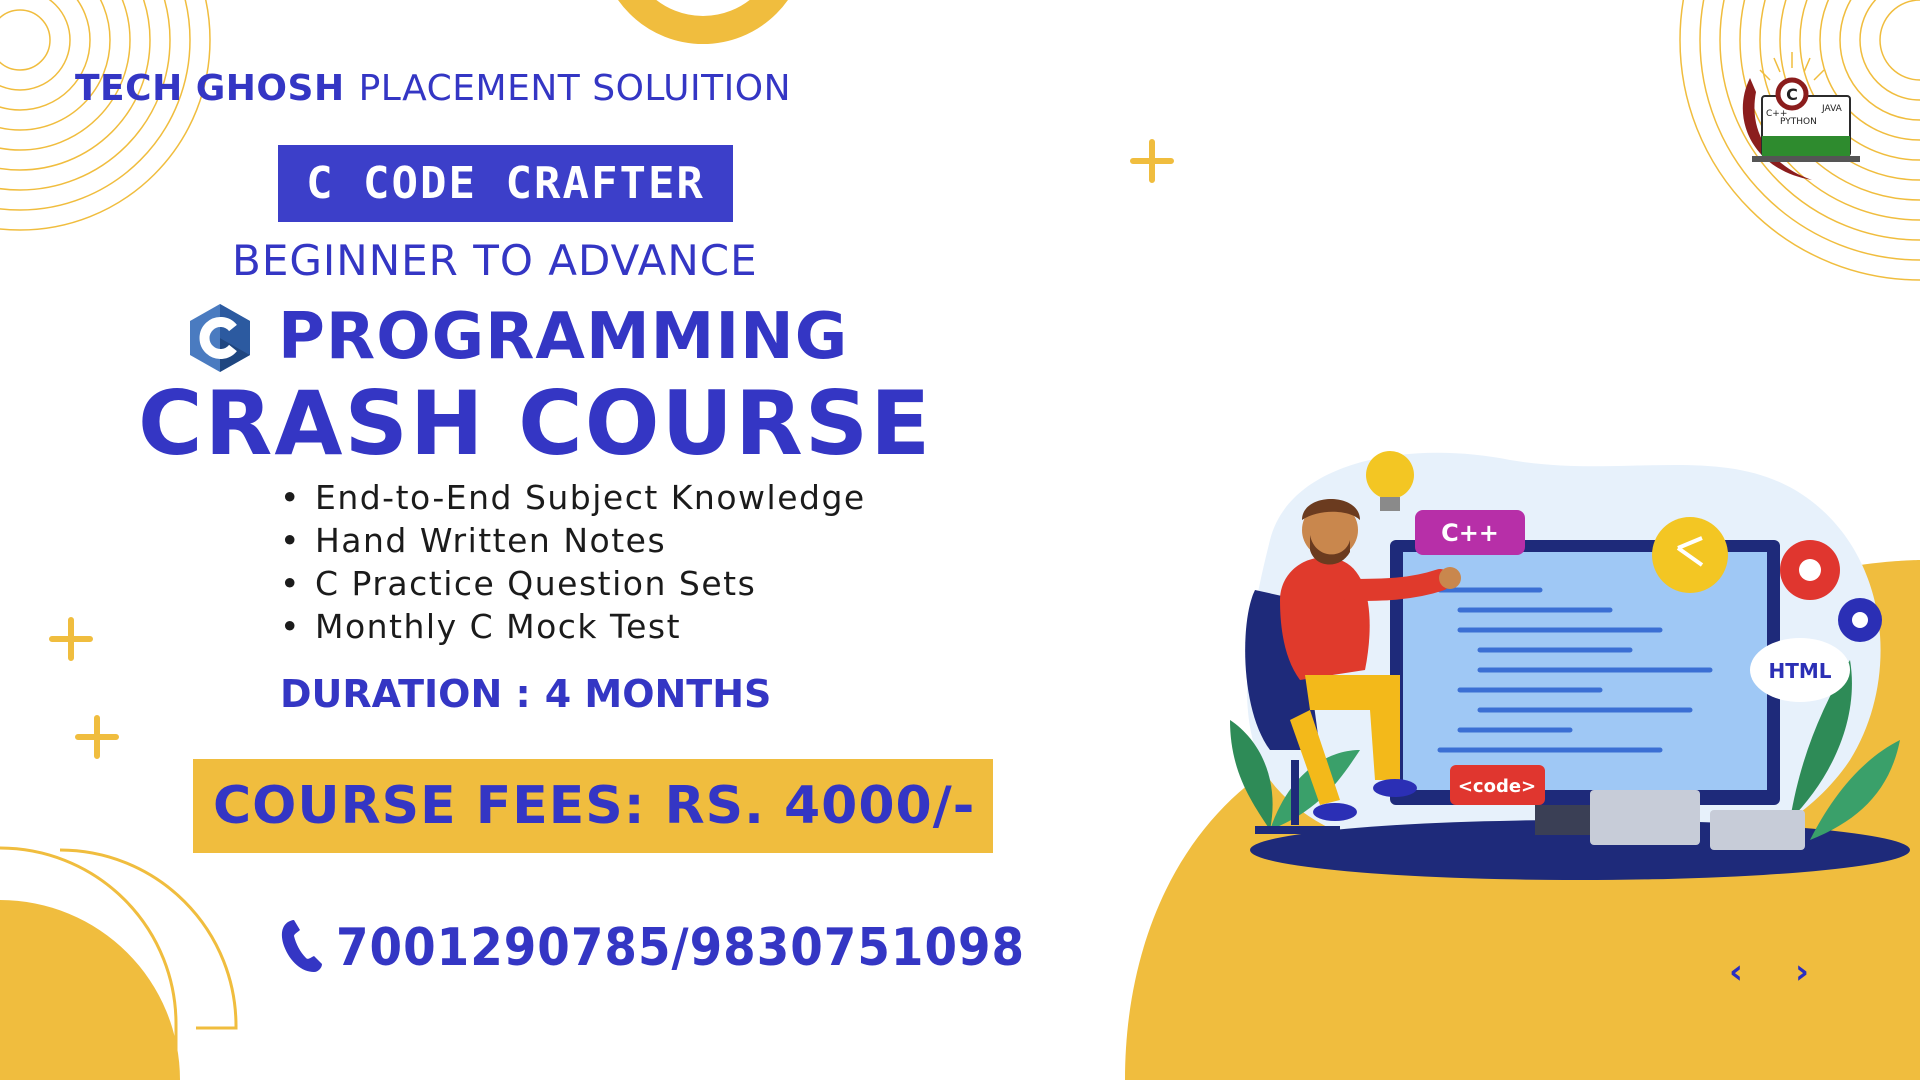 This screenshot has width=1920, height=1080. What do you see at coordinates (105, 115) in the screenshot?
I see `corner-arcs-top-left` at bounding box center [105, 115].